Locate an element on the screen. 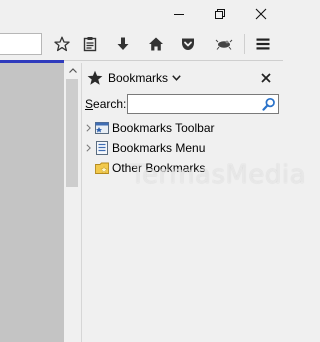  bookmarks-menu-icon is located at coordinates (102, 148).